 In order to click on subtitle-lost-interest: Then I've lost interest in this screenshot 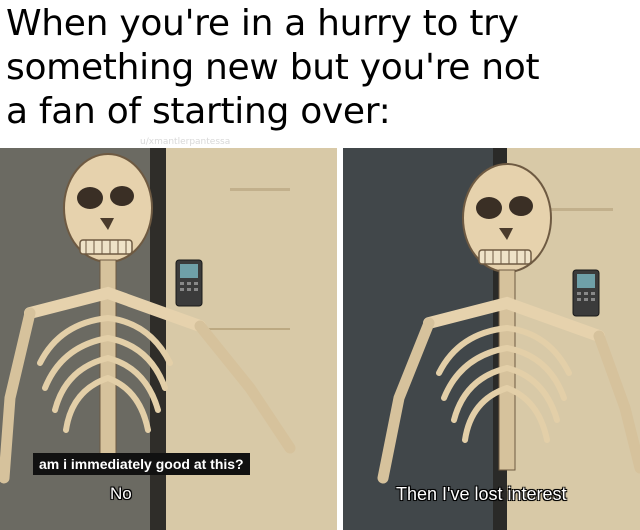, I will do `click(481, 494)`.